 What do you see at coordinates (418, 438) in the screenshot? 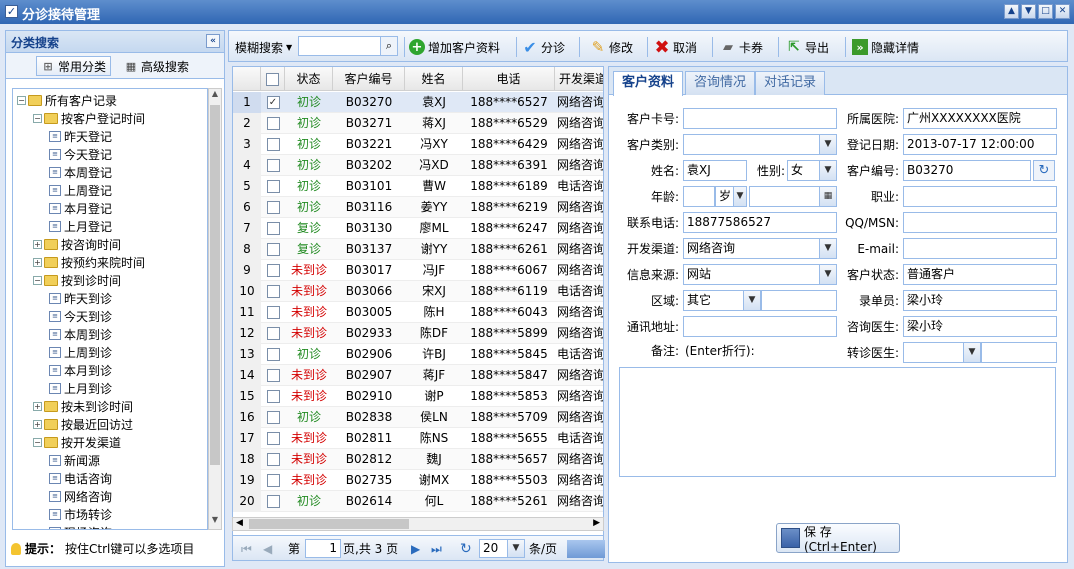
I see `table-row: 17 未到诊 B02811 陈NS 188****5655 电话咨询` at bounding box center [418, 438].